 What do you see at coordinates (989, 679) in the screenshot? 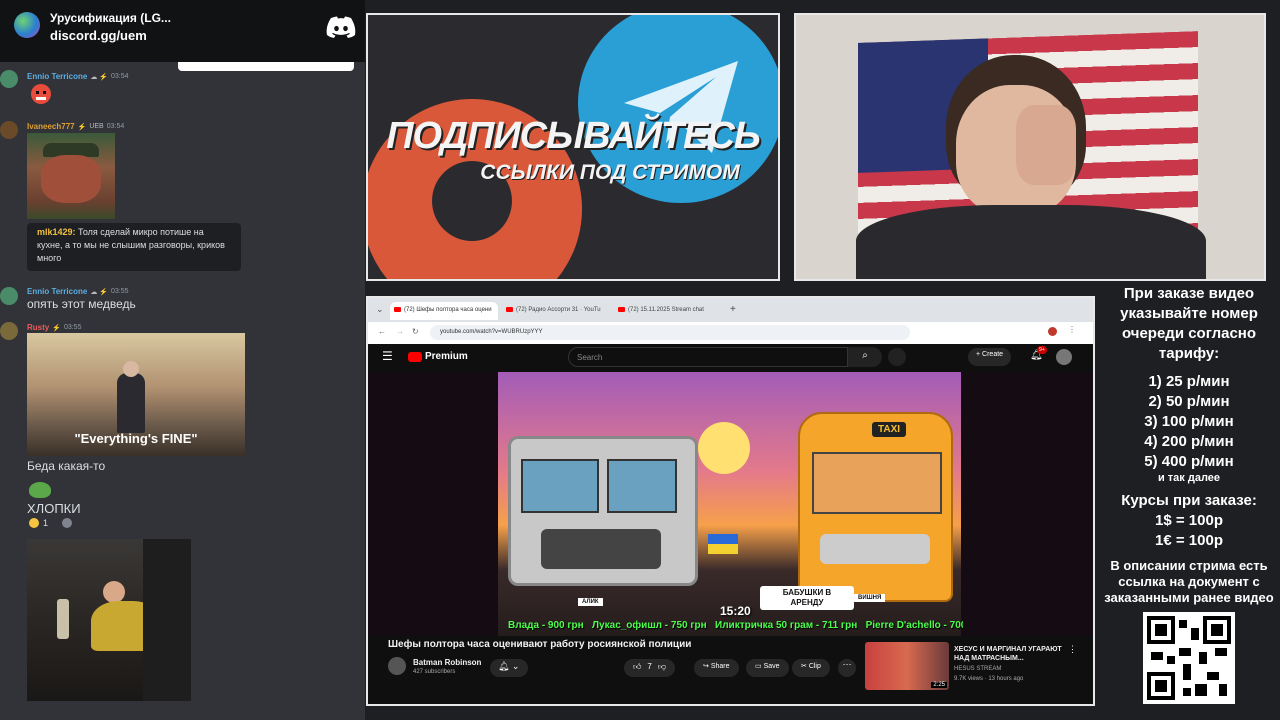
I see `recommended-meta: 9.7K views · 13 hours ago` at bounding box center [989, 679].